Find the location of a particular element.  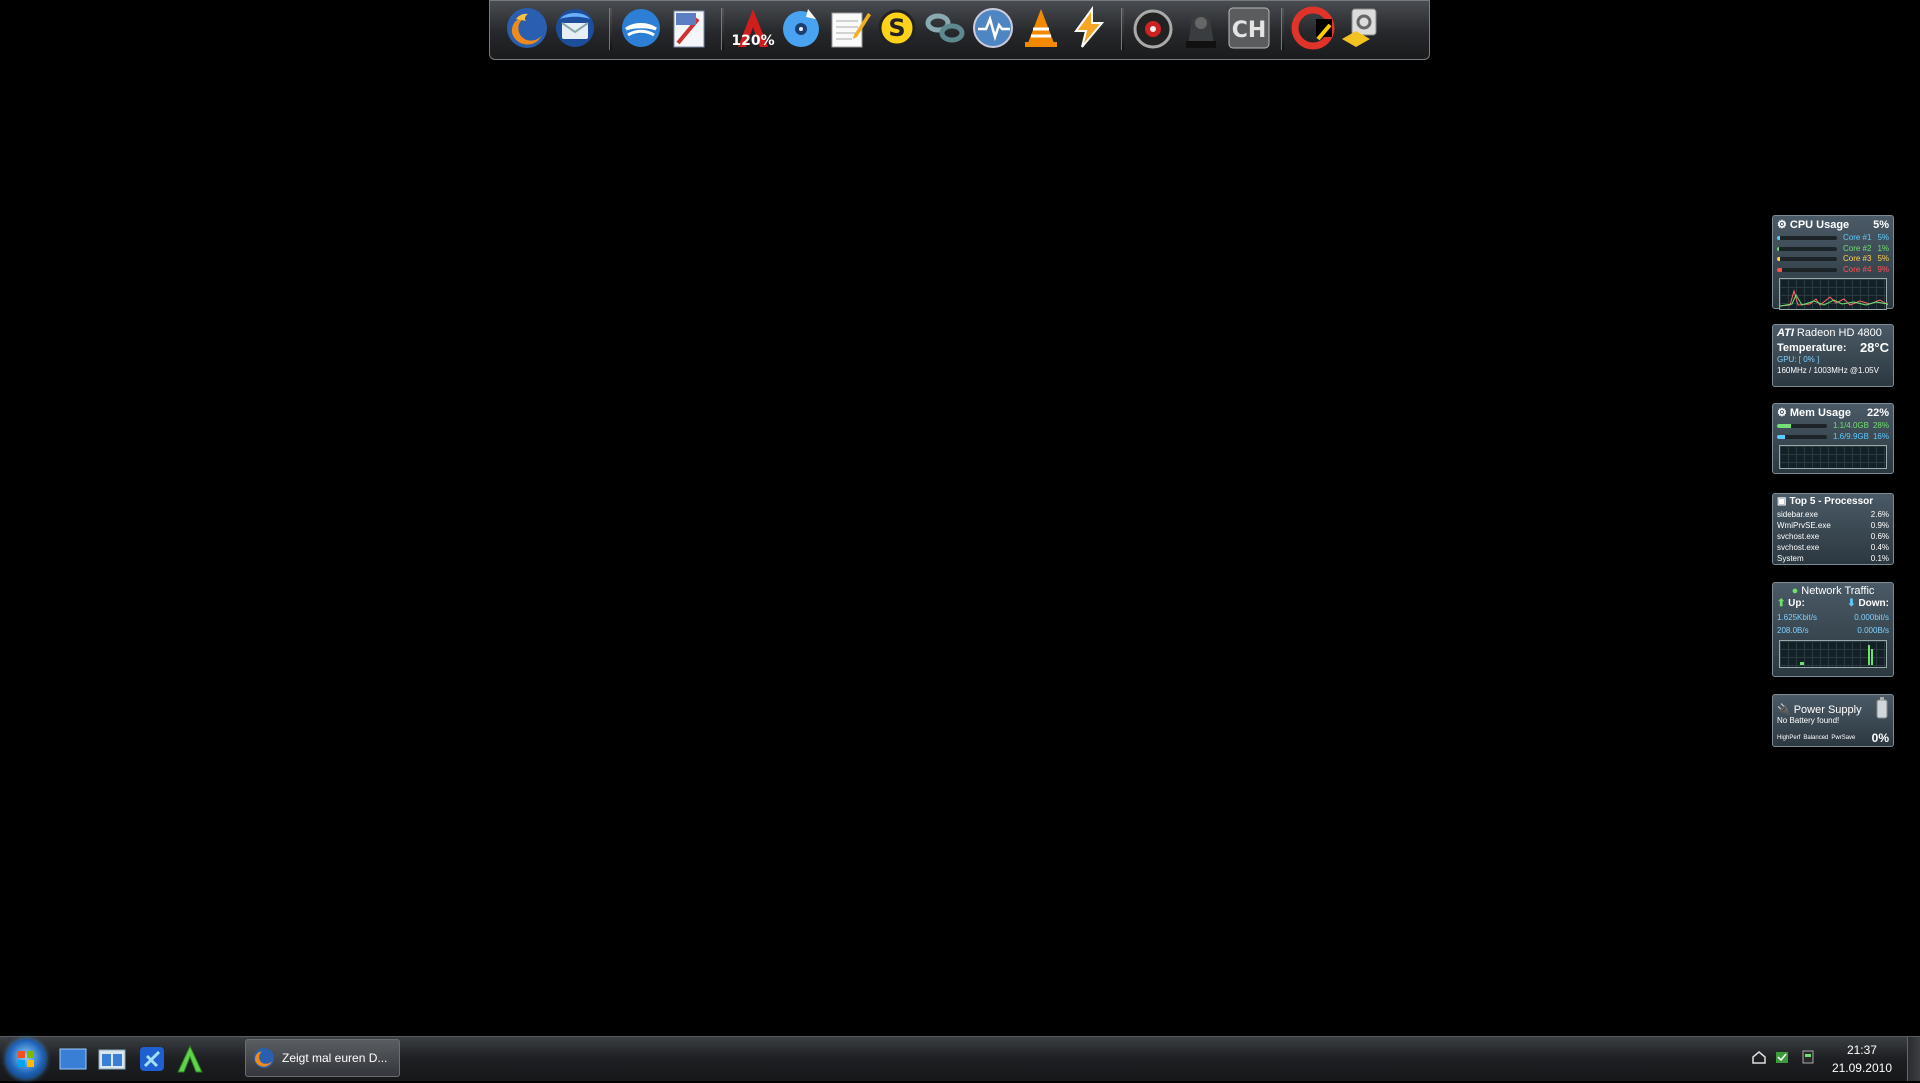

steam-icon is located at coordinates (993, 28).